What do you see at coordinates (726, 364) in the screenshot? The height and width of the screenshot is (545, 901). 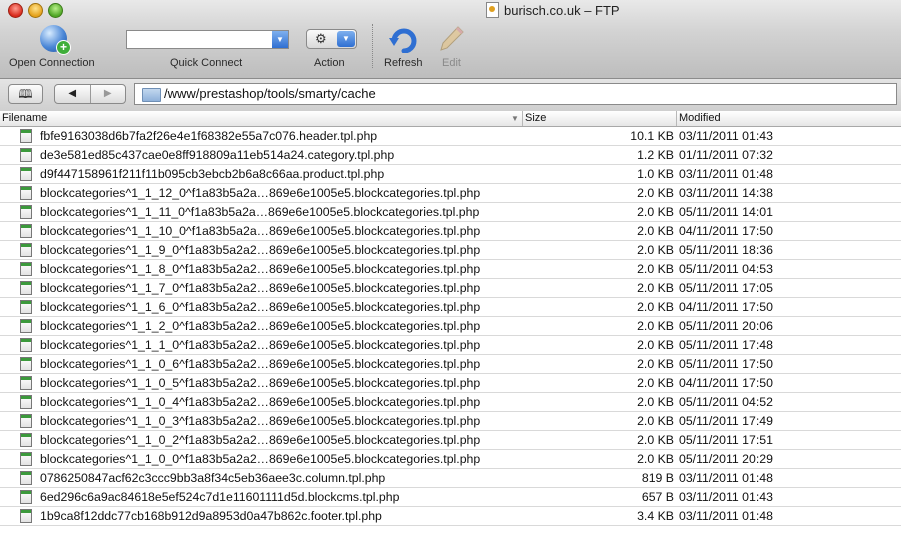 I see `file-modified: 05/11/2011 17:50` at bounding box center [726, 364].